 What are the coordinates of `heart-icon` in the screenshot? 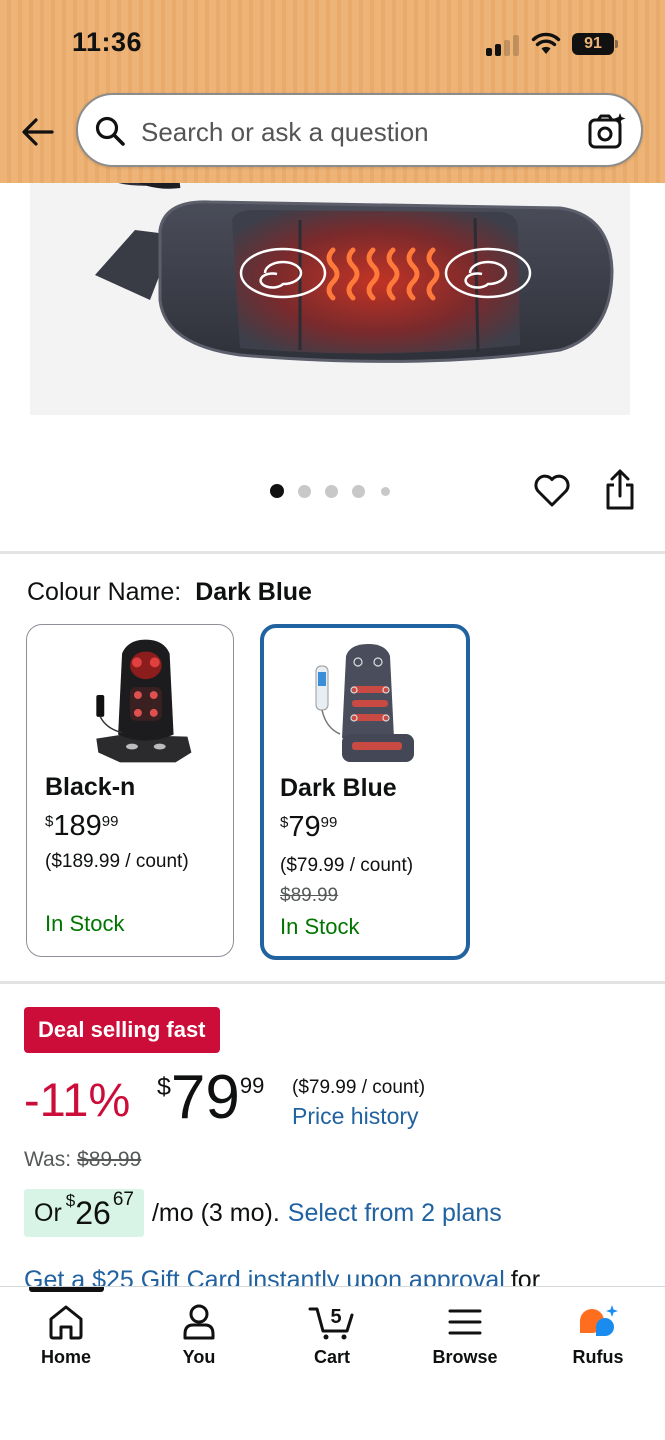 It's located at (552, 490).